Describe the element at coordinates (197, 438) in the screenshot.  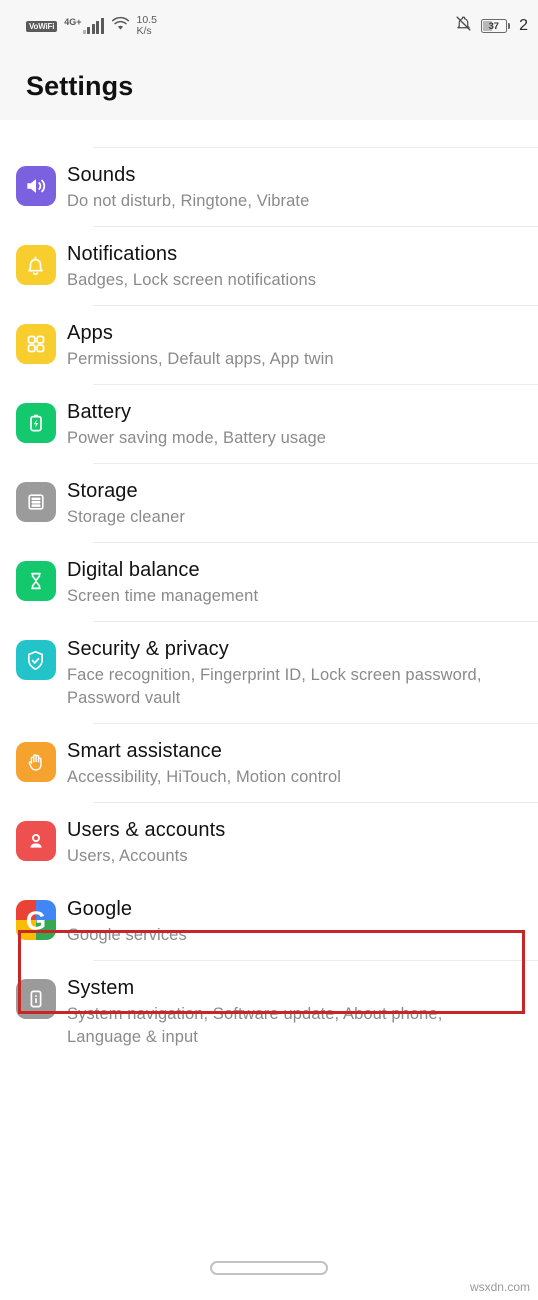
I see `row-subtitle: Power saving mode, Battery usage` at that location.